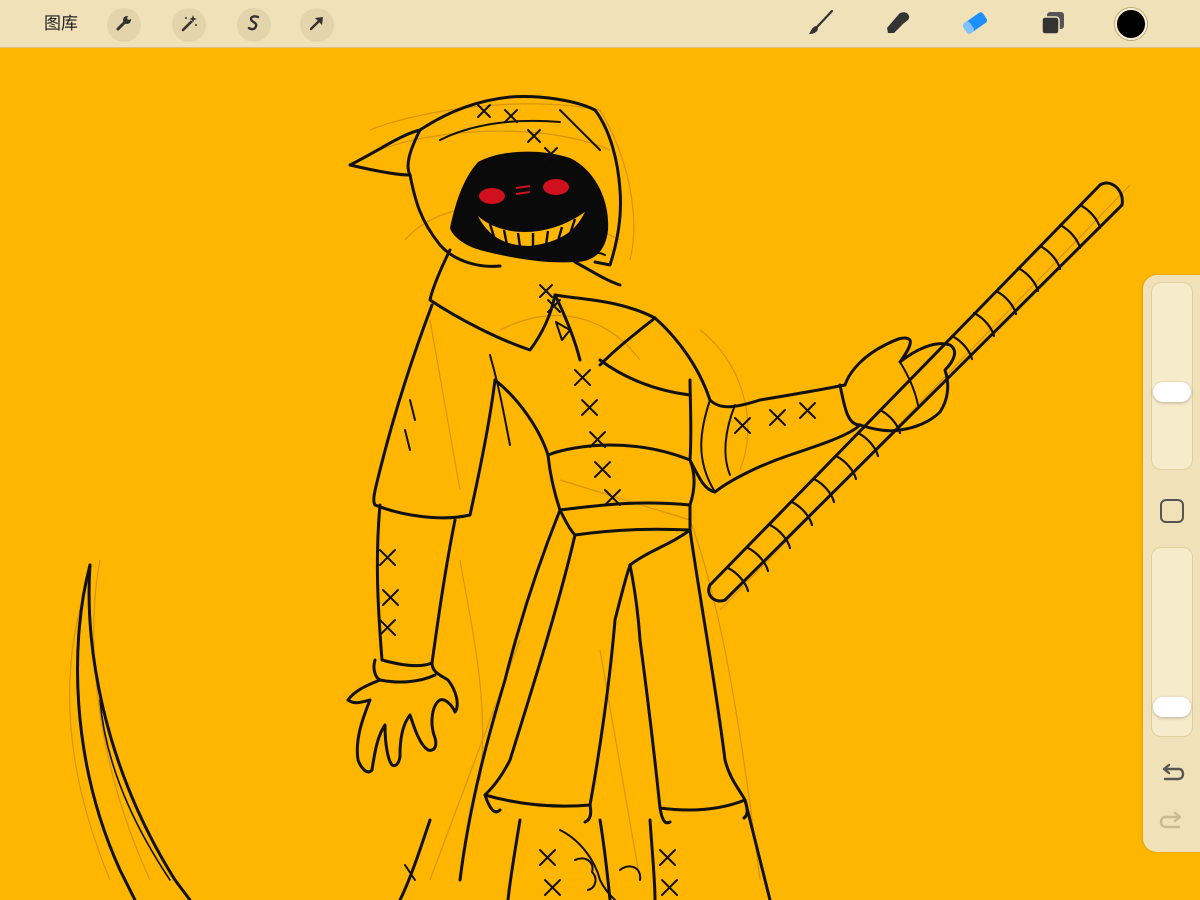  I want to click on redo-icon, so click(1172, 824).